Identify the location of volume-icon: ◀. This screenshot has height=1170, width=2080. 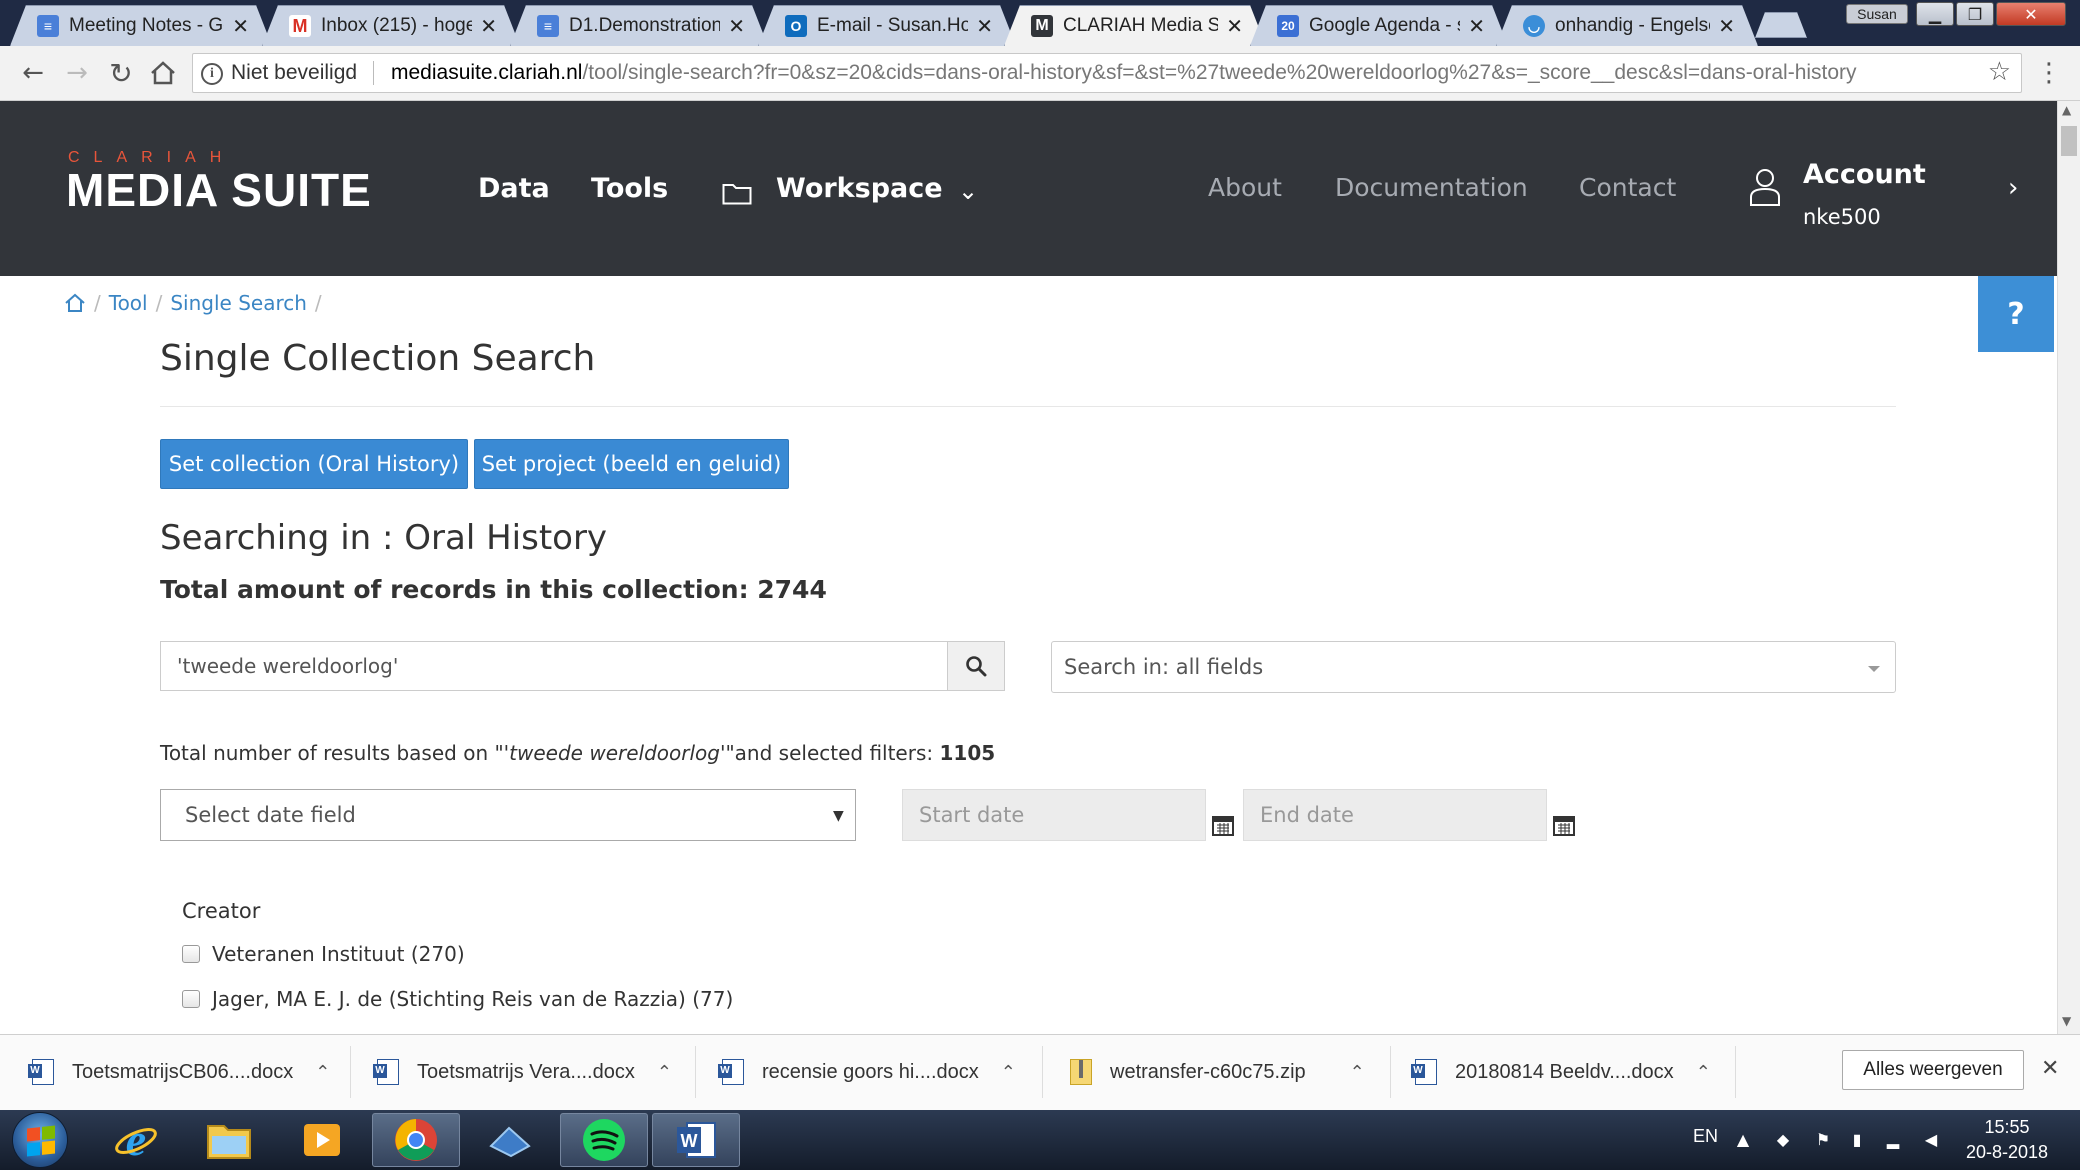
(1931, 1140).